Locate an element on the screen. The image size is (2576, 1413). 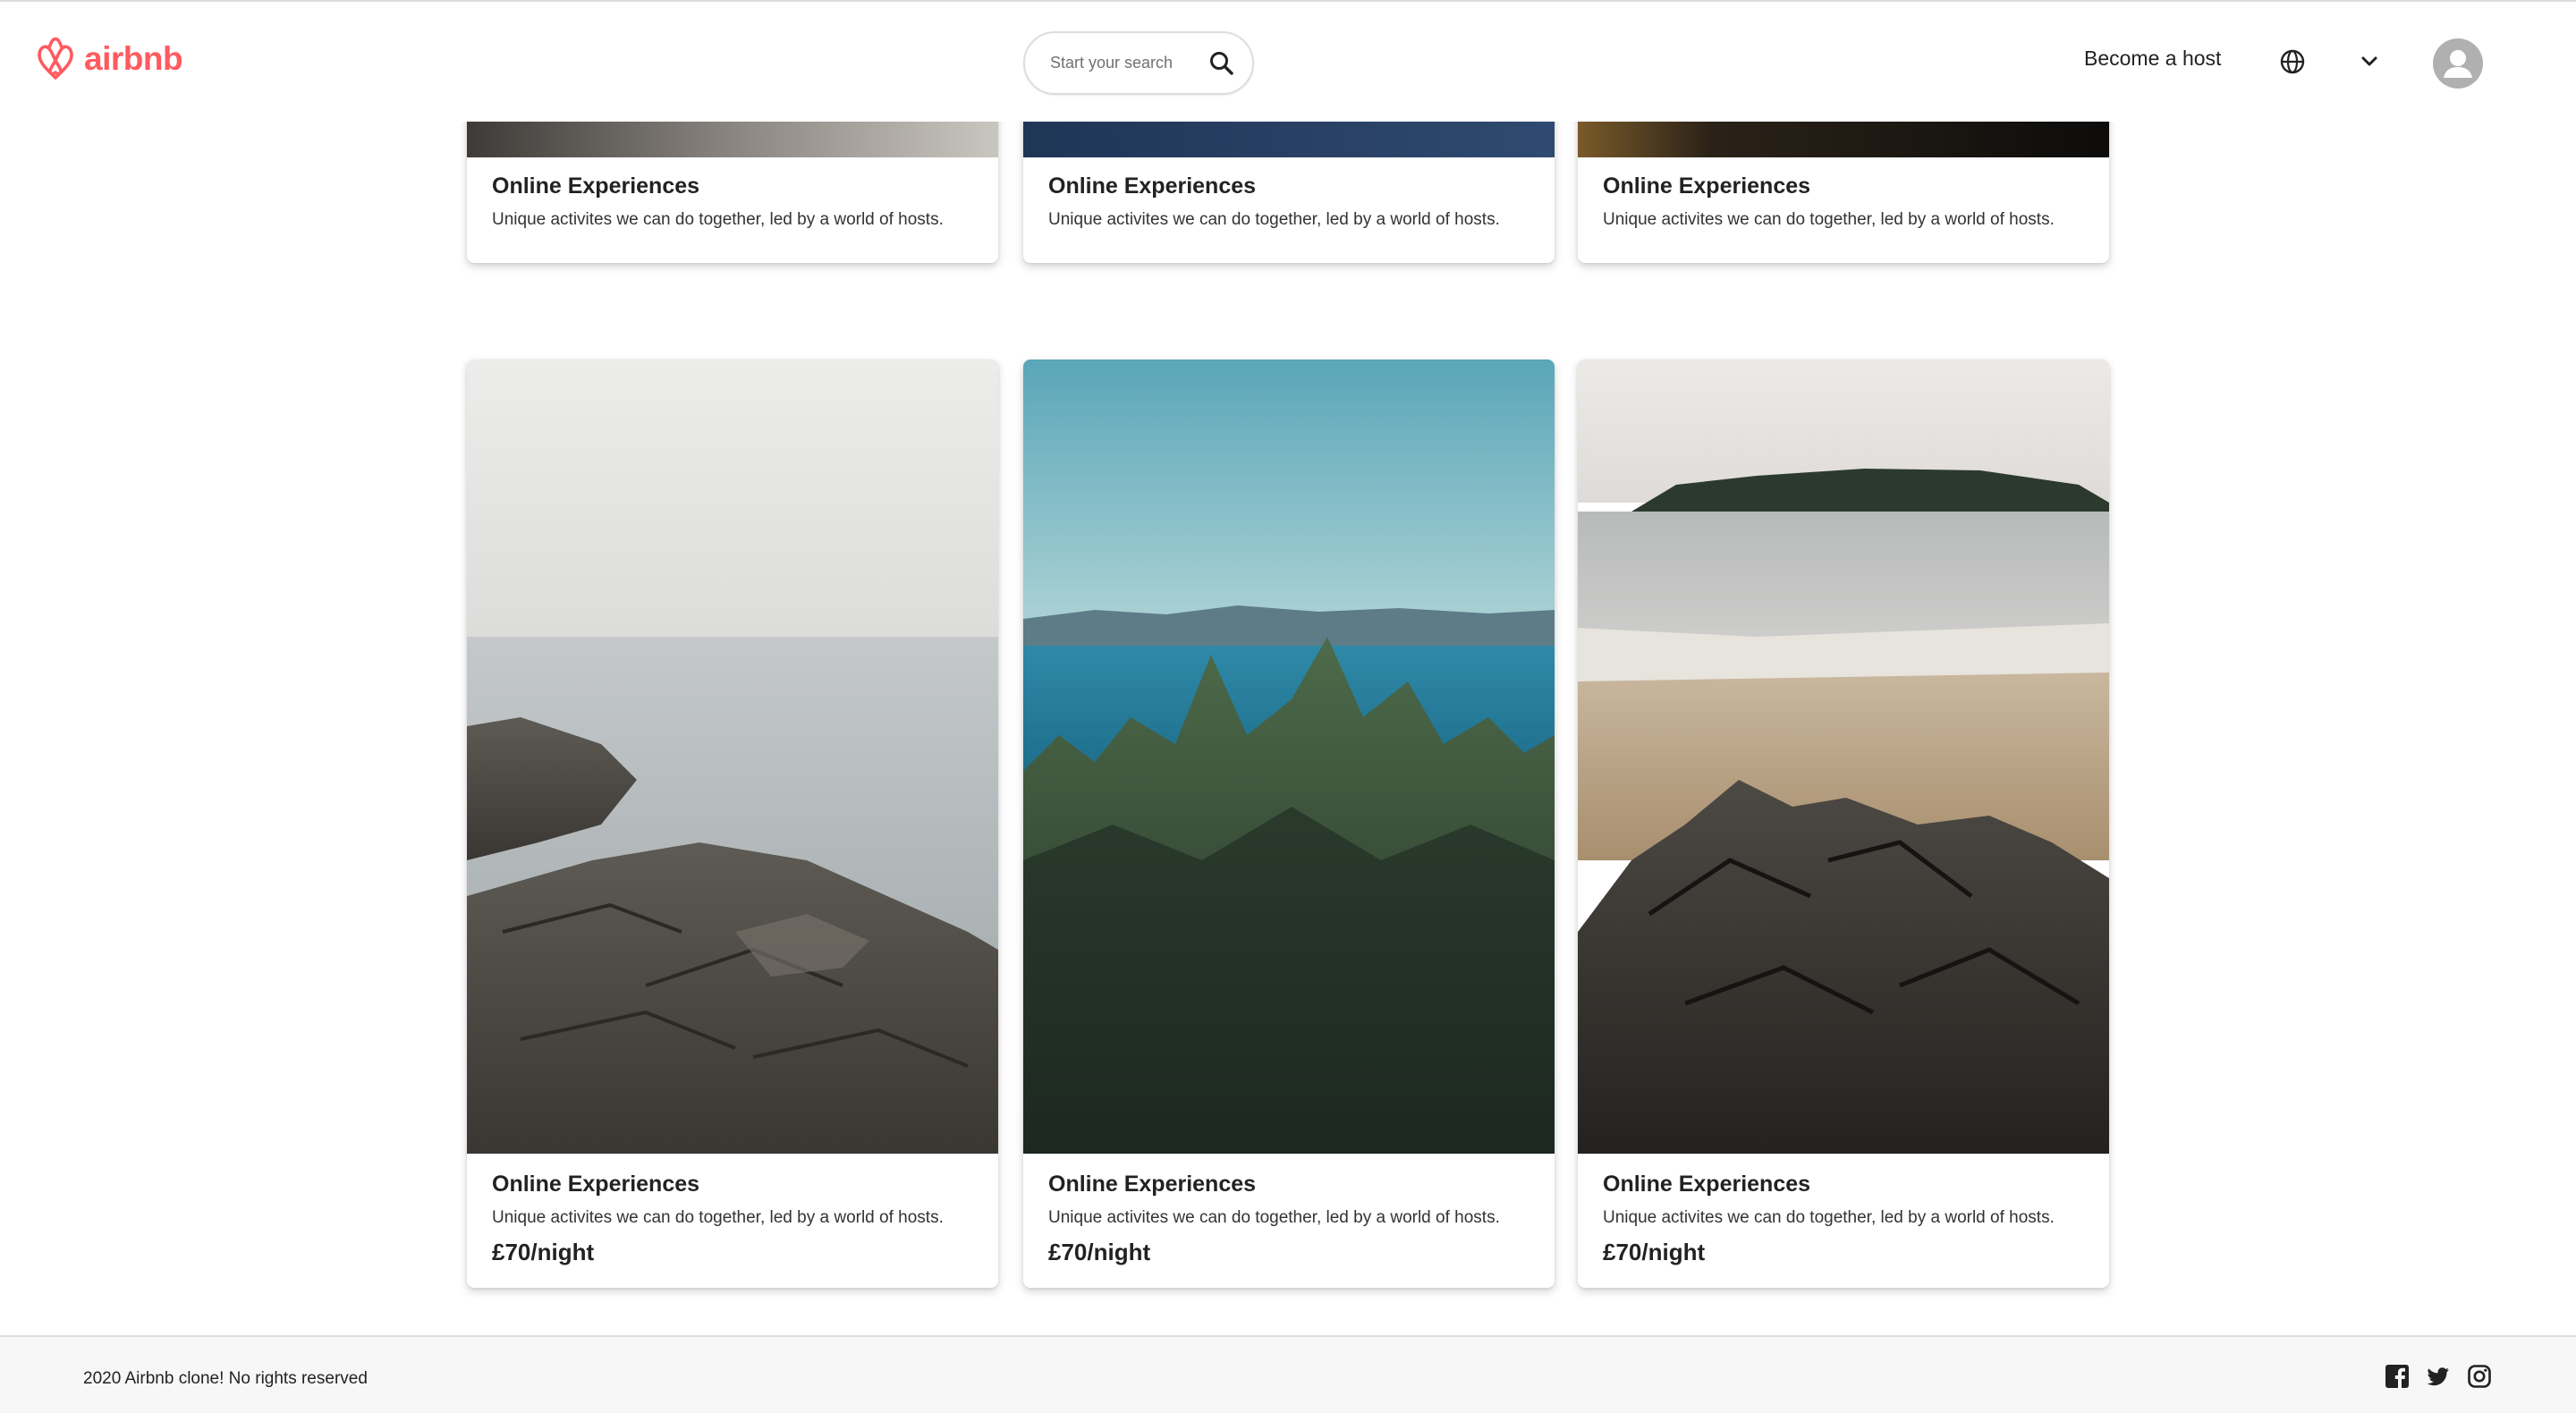
twitter-icon is located at coordinates (2438, 1376).